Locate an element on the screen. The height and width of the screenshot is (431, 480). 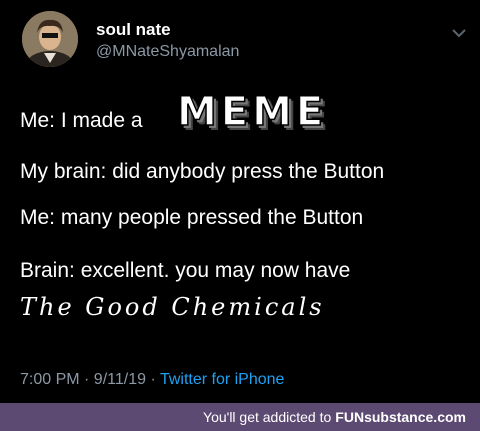
meme-word-art: MEME is located at coordinates (252, 112).